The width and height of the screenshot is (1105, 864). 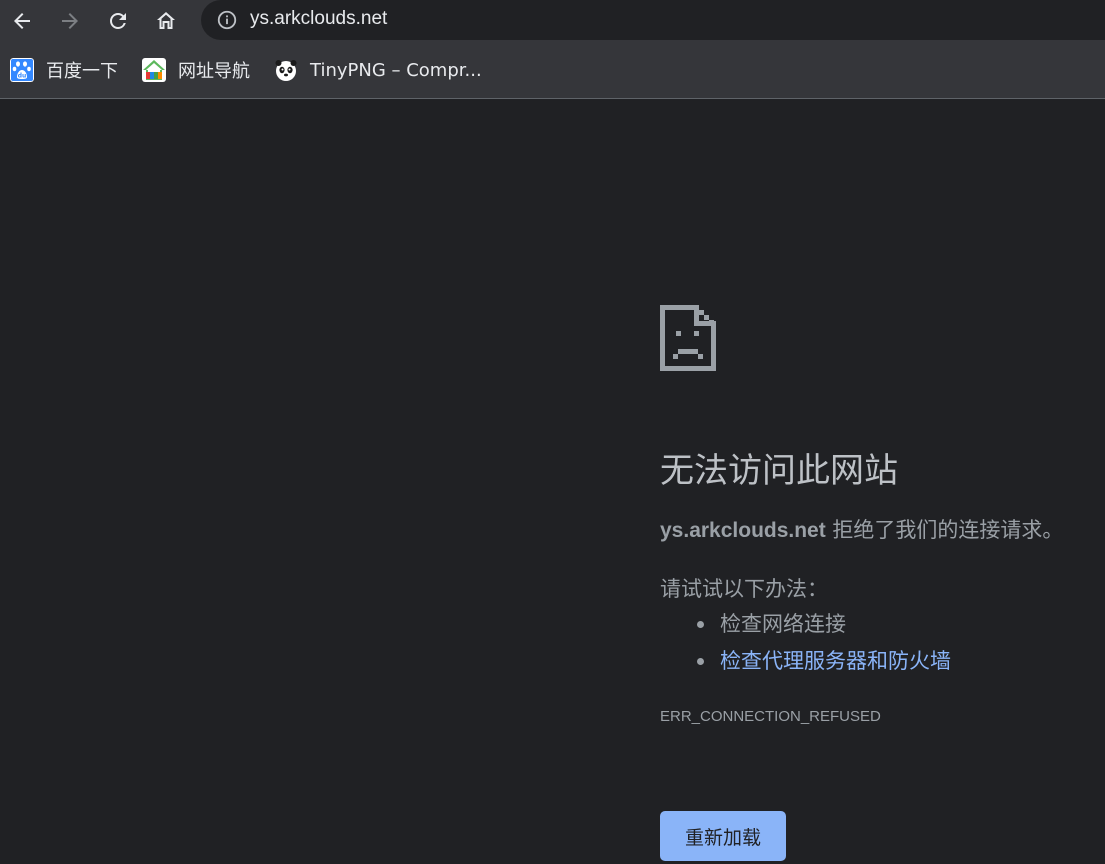 I want to click on tinypng-panda-icon, so click(x=286, y=70).